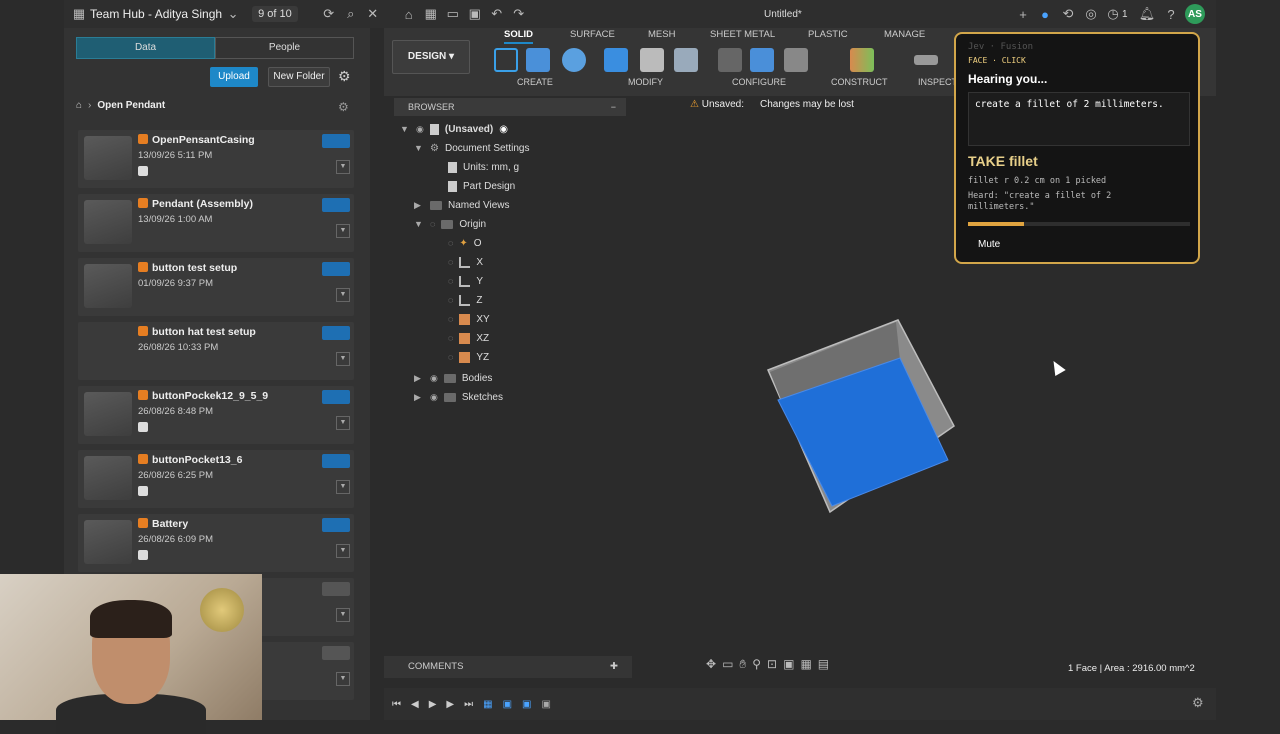 Image resolution: width=1280 pixels, height=734 pixels. Describe the element at coordinates (1147, 14) in the screenshot. I see `bell-icon: 🔔︎` at that location.